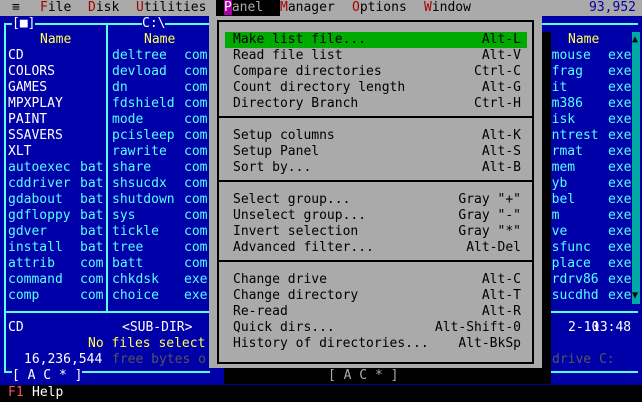 The height and width of the screenshot is (402, 642). Describe the element at coordinates (280, 279) in the screenshot. I see `dropdown-item-label: Change drive` at that location.